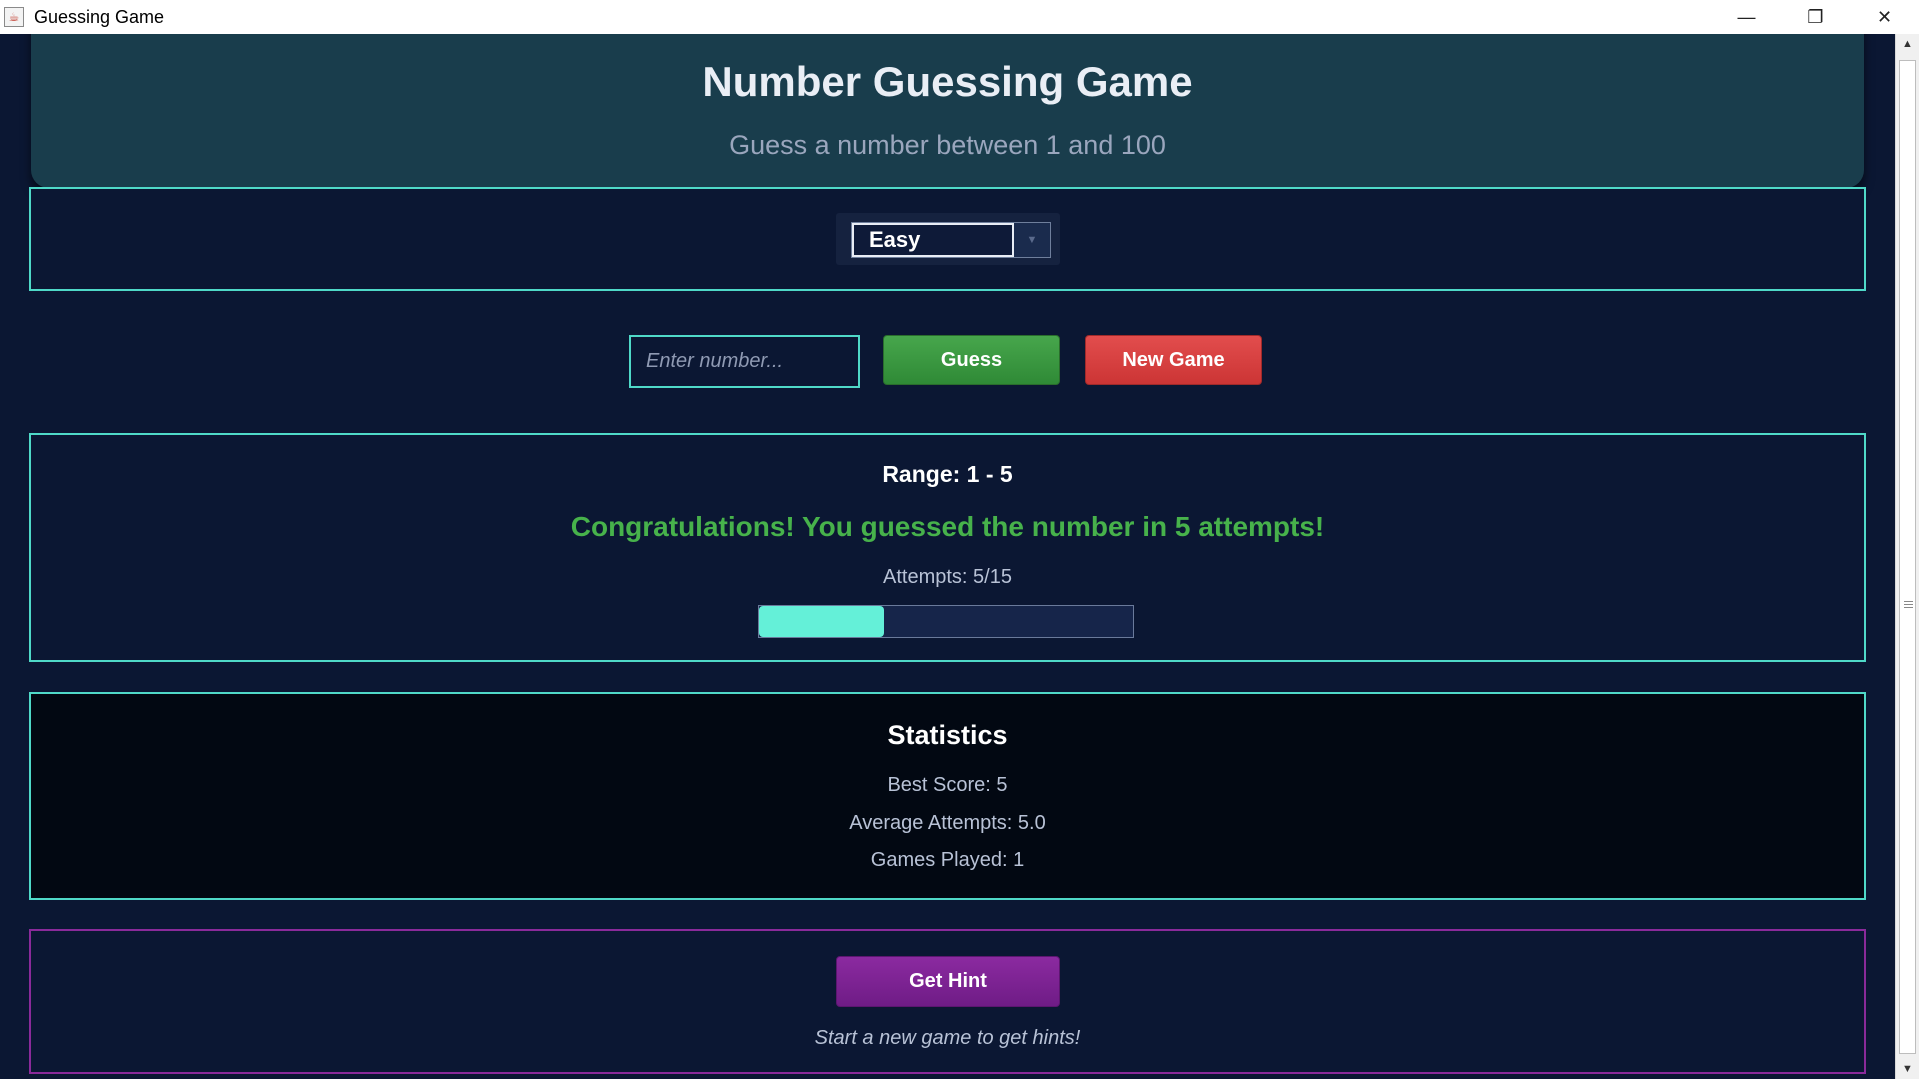 This screenshot has width=1919, height=1079. I want to click on best-score-label: Best Score: 5, so click(947, 785).